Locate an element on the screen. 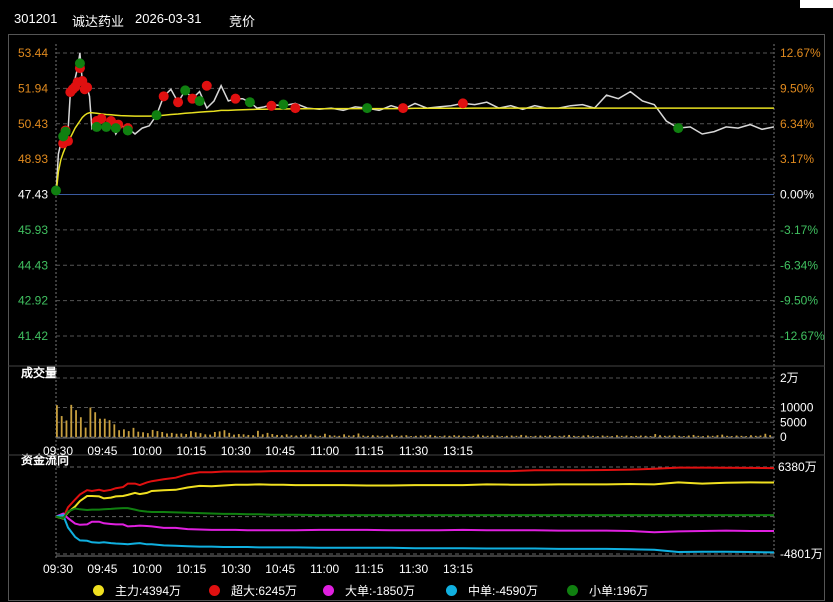 The image size is (833, 602). price-tick-label: 44.43 is located at coordinates (33, 265).